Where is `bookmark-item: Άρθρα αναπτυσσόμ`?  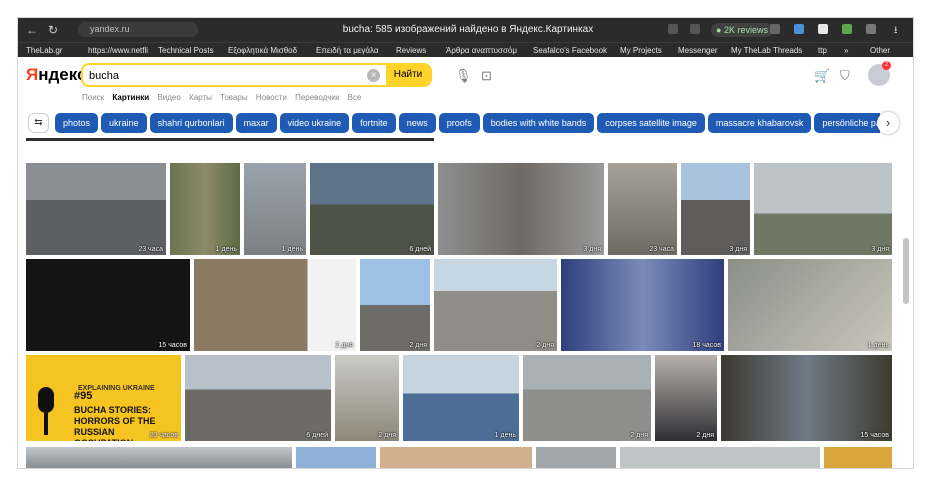
bookmark-item: Άρθρα αναπτυσσόμ is located at coordinates (481, 50).